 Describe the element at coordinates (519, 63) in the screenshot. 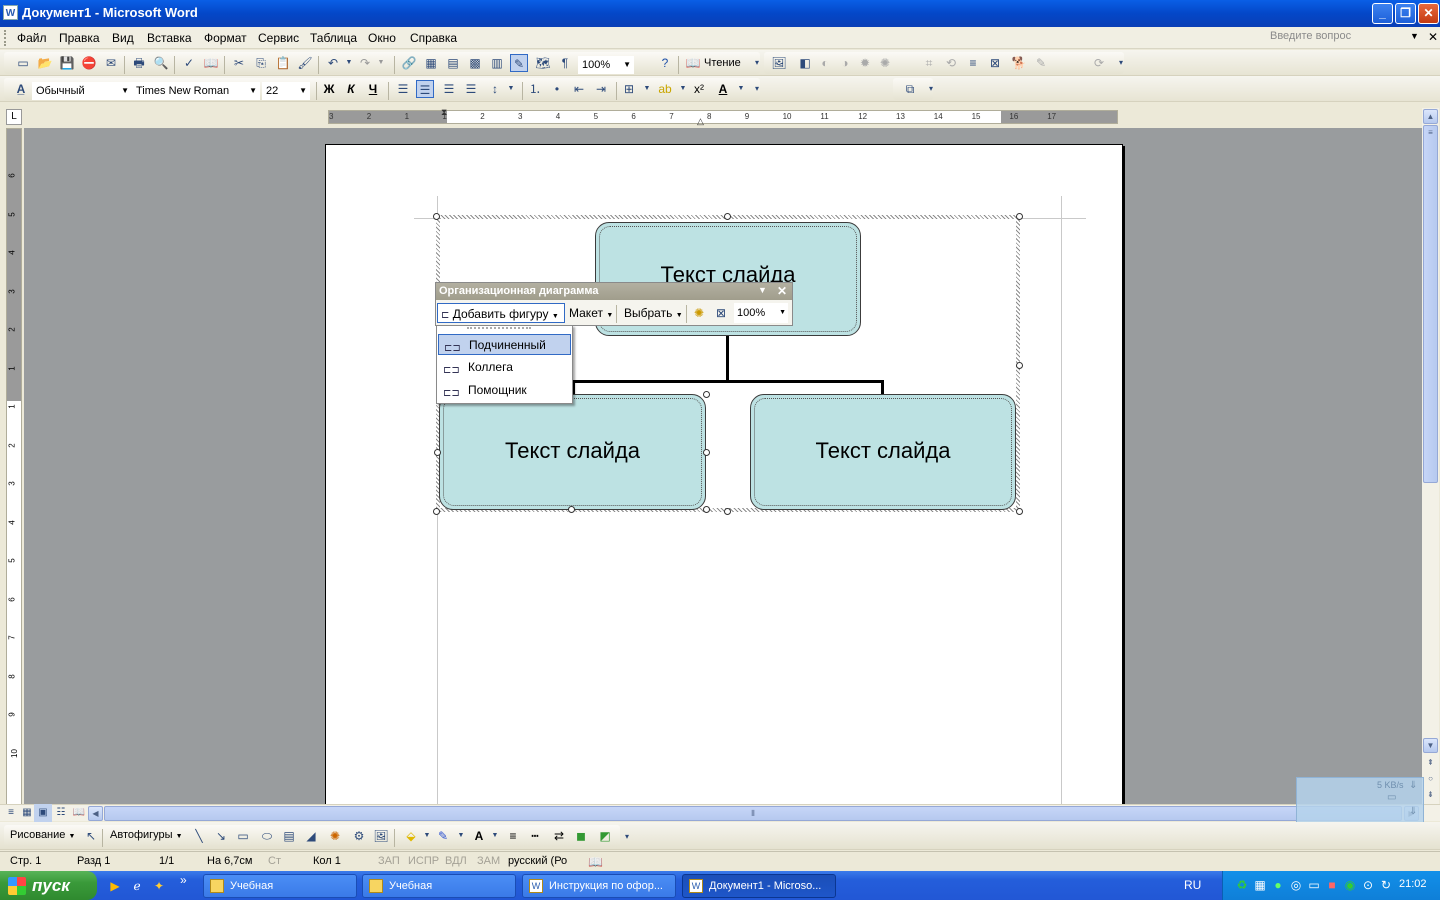

I see `drawing-toggle-icon: ✎` at that location.